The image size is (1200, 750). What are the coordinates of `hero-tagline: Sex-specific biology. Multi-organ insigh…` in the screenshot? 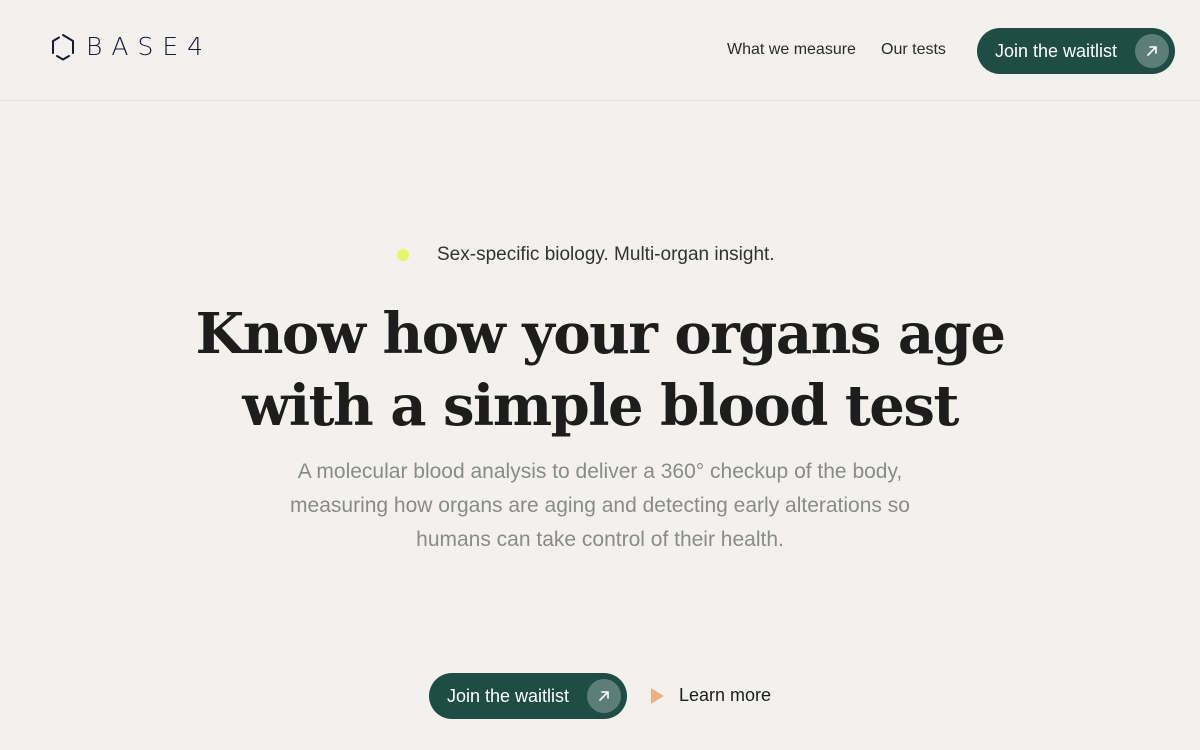 It's located at (600, 255).